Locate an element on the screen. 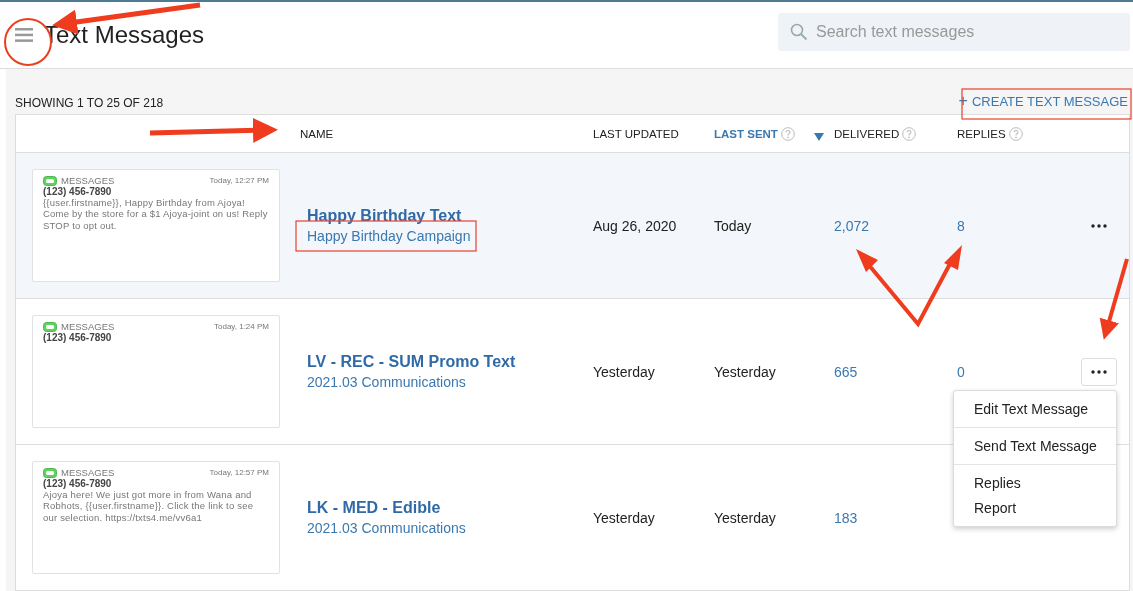 This screenshot has height=591, width=1133. menu-item: Send Text Message is located at coordinates (1035, 445).